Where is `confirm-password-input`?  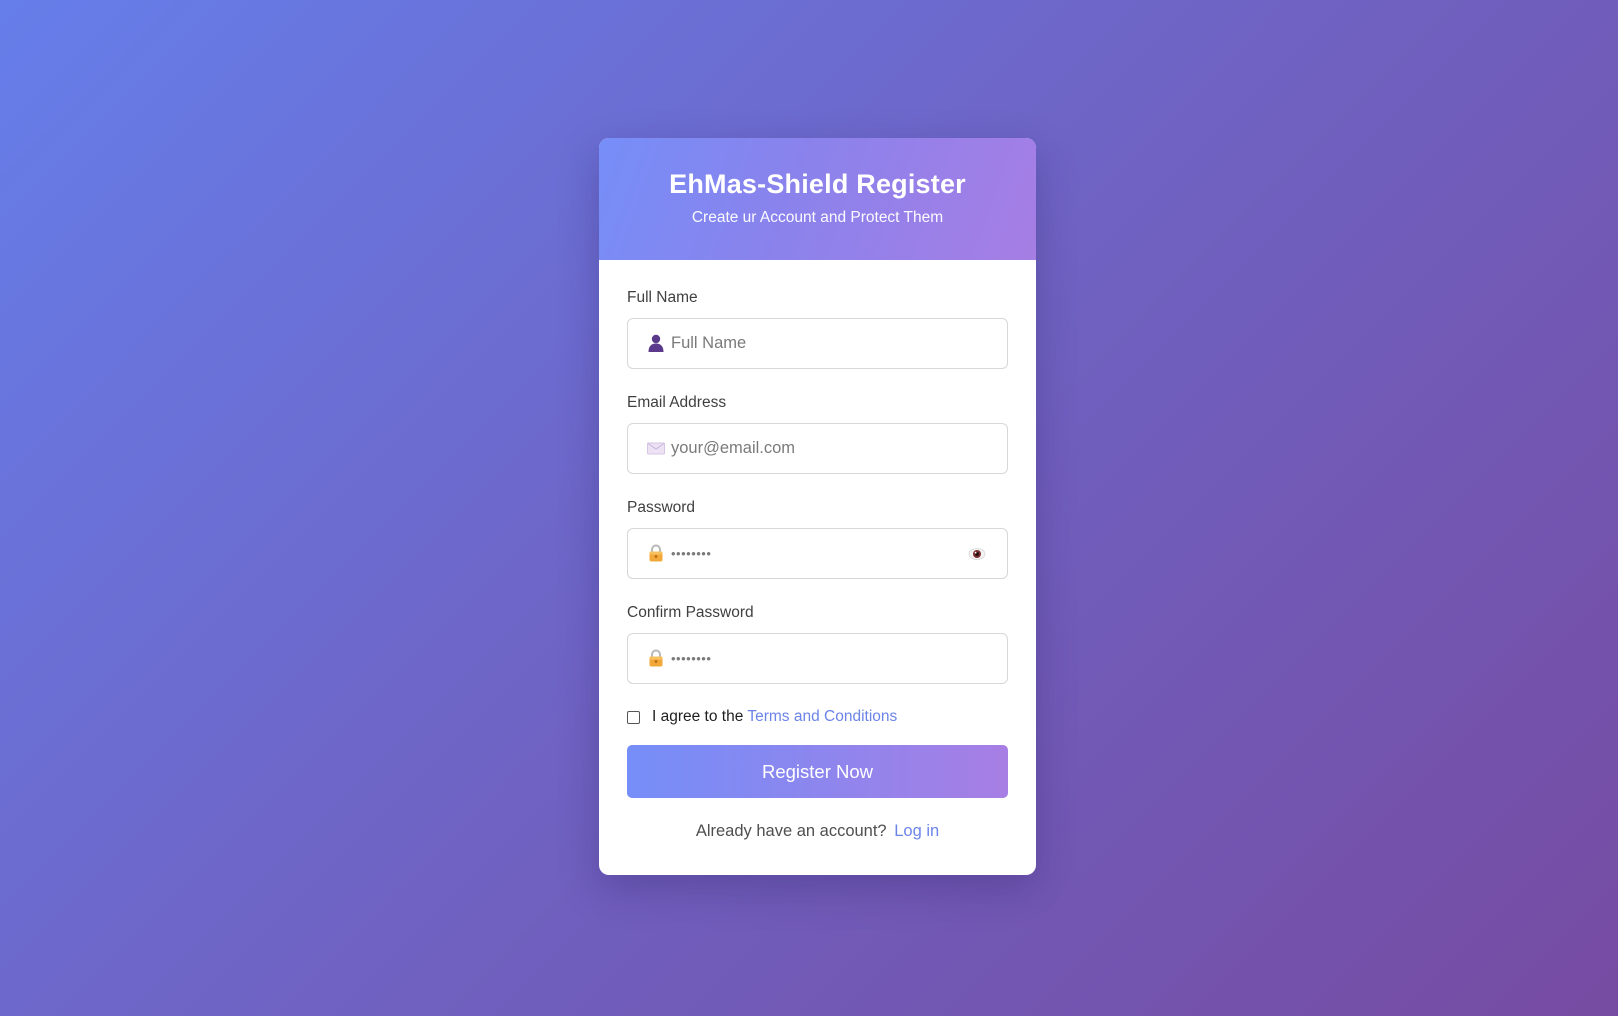
confirm-password-input is located at coordinates (821, 658).